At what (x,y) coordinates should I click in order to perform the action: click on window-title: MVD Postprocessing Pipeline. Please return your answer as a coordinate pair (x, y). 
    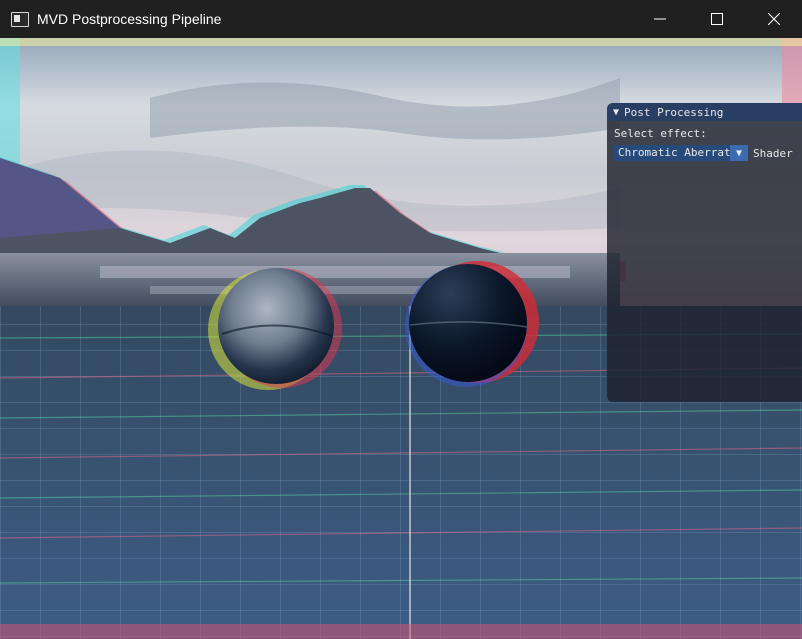
    Looking at the image, I should click on (129, 19).